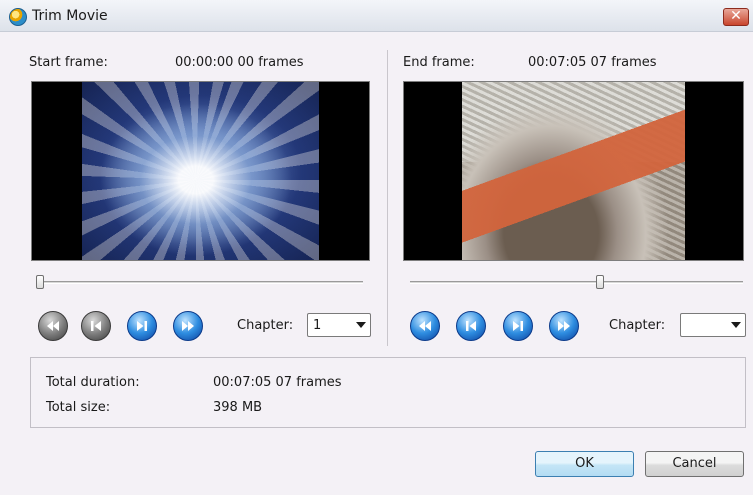  I want to click on start-next-chapter-button, so click(188, 326).